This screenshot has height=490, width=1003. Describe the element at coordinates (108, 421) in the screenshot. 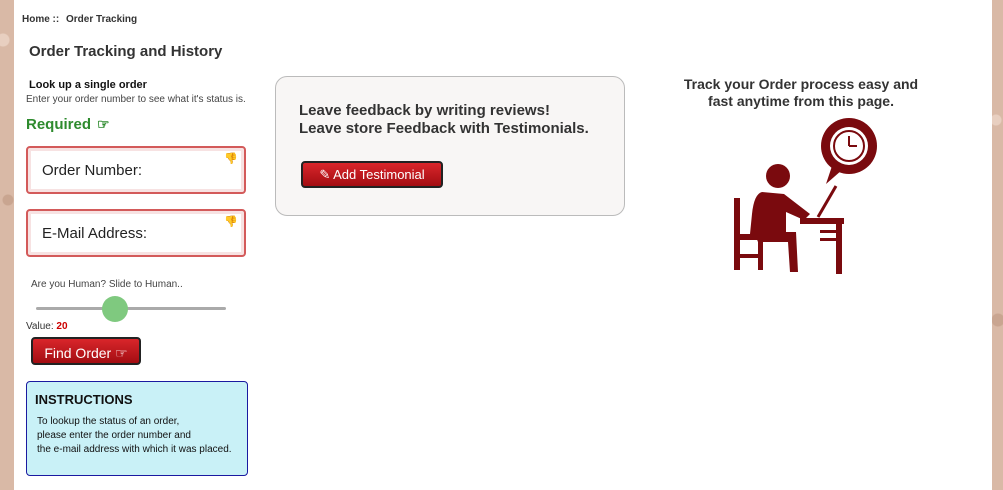

I see `instructions-line: To lookup the status of an order,` at that location.